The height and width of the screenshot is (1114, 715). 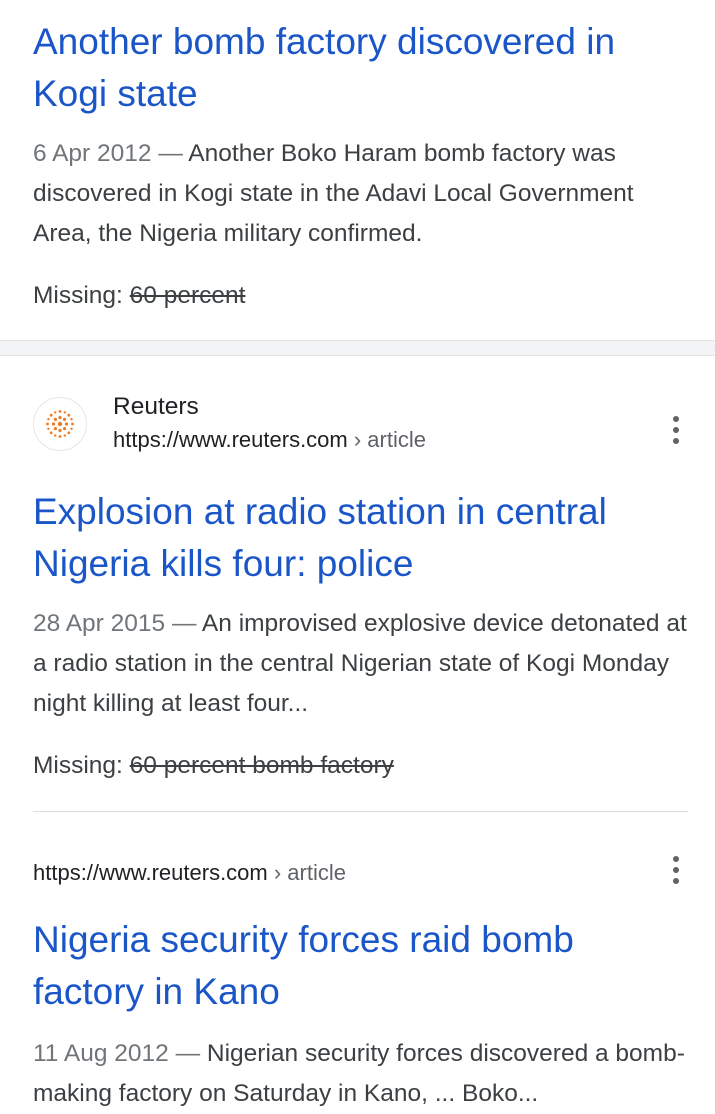 I want to click on reuters-logo-icon, so click(x=60, y=424).